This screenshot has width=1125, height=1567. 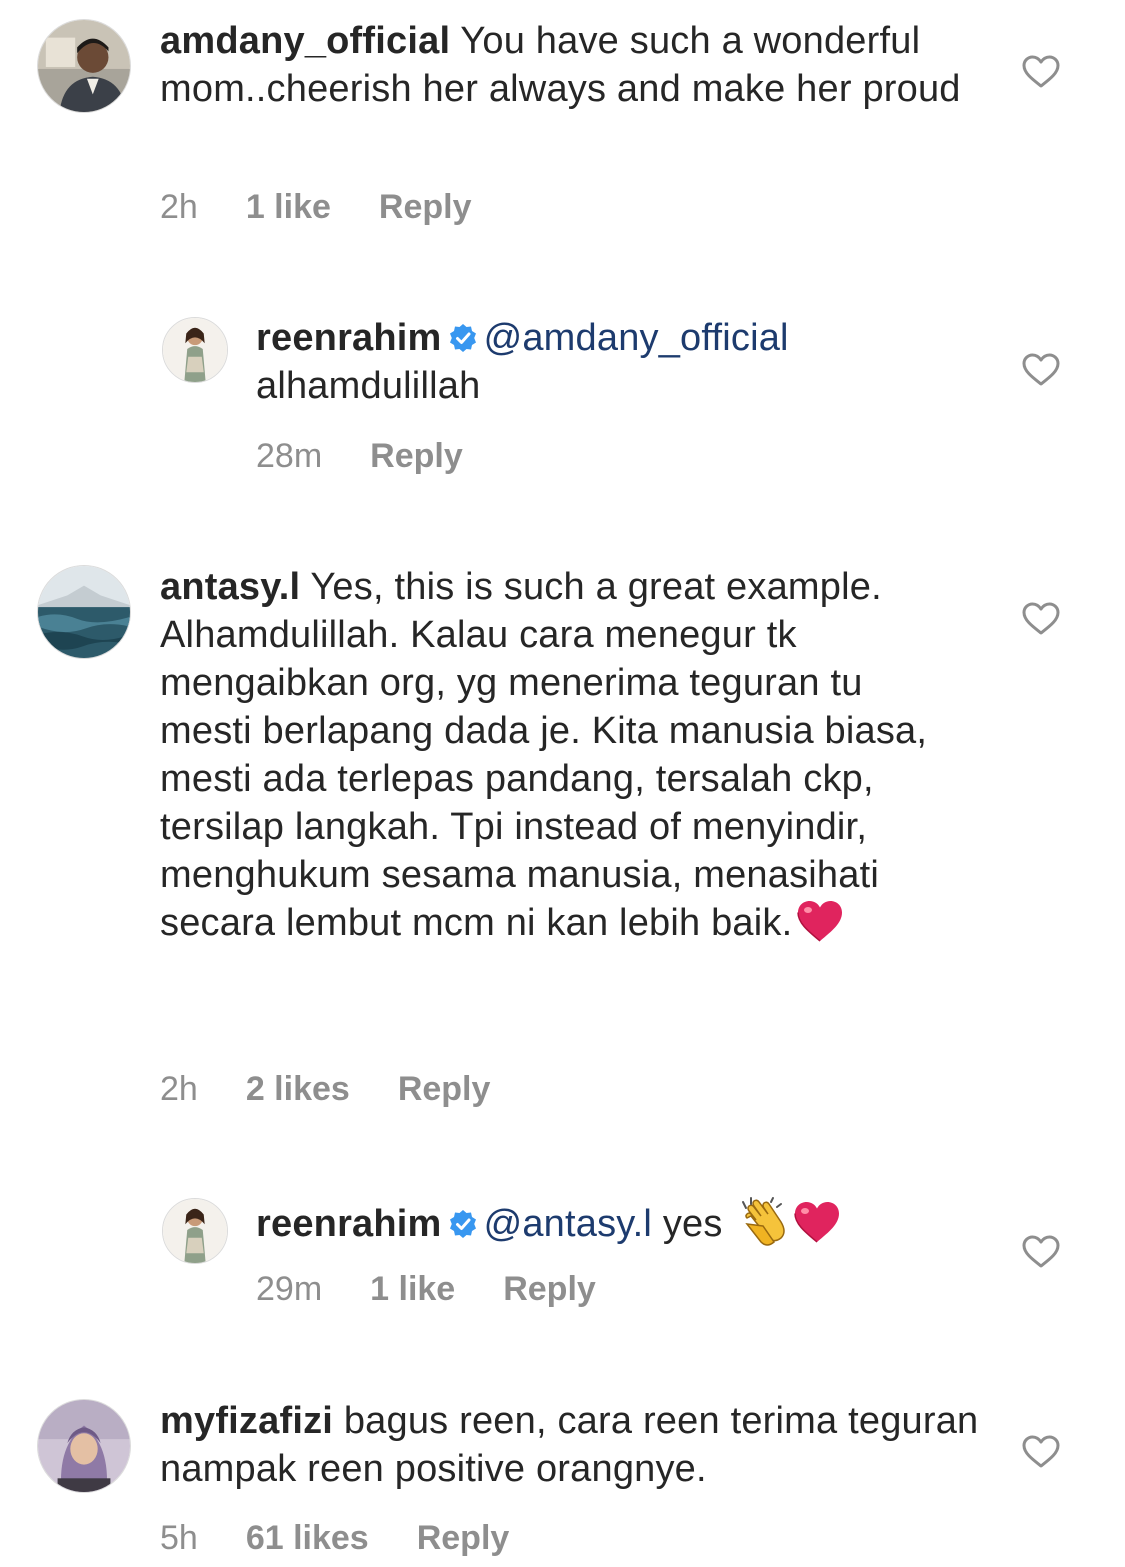 I want to click on comment-username: myfizafizi, so click(x=246, y=1421).